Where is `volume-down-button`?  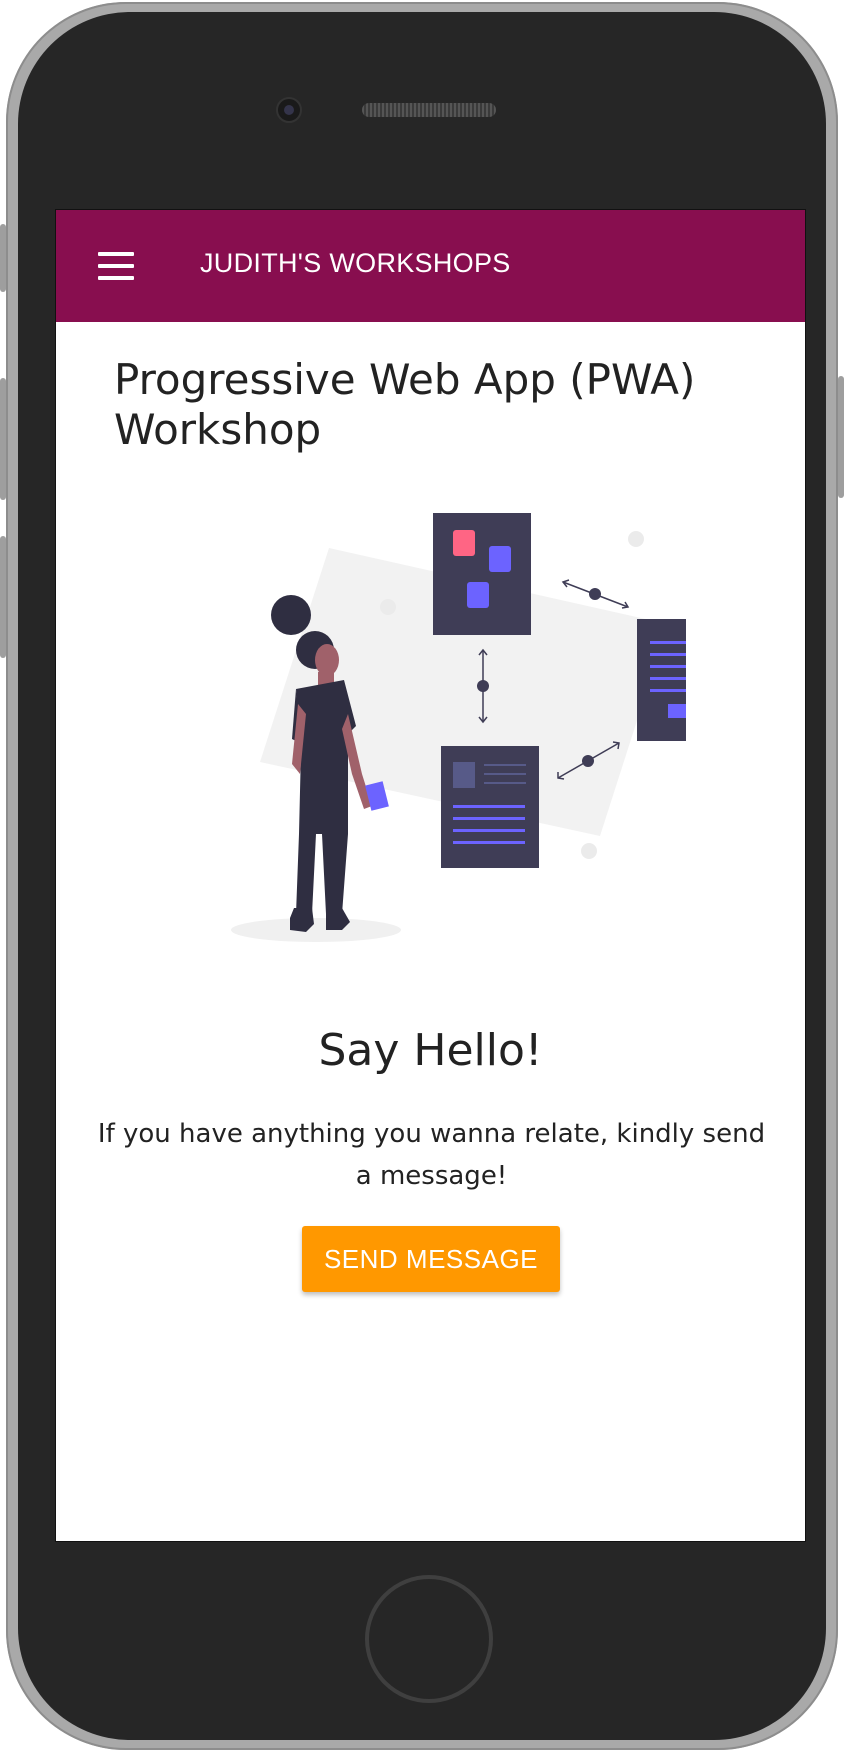 volume-down-button is located at coordinates (3, 597).